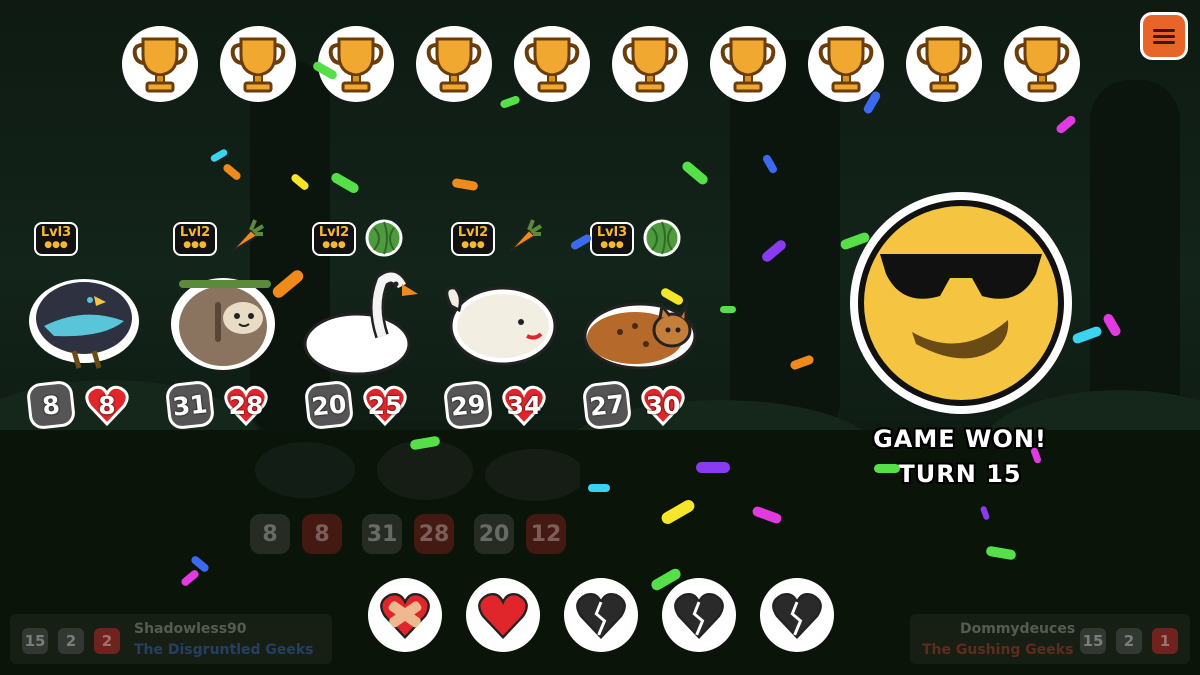 Image resolution: width=1200 pixels, height=675 pixels. Describe the element at coordinates (607, 405) in the screenshot. I see `attack-stat: 27` at that location.